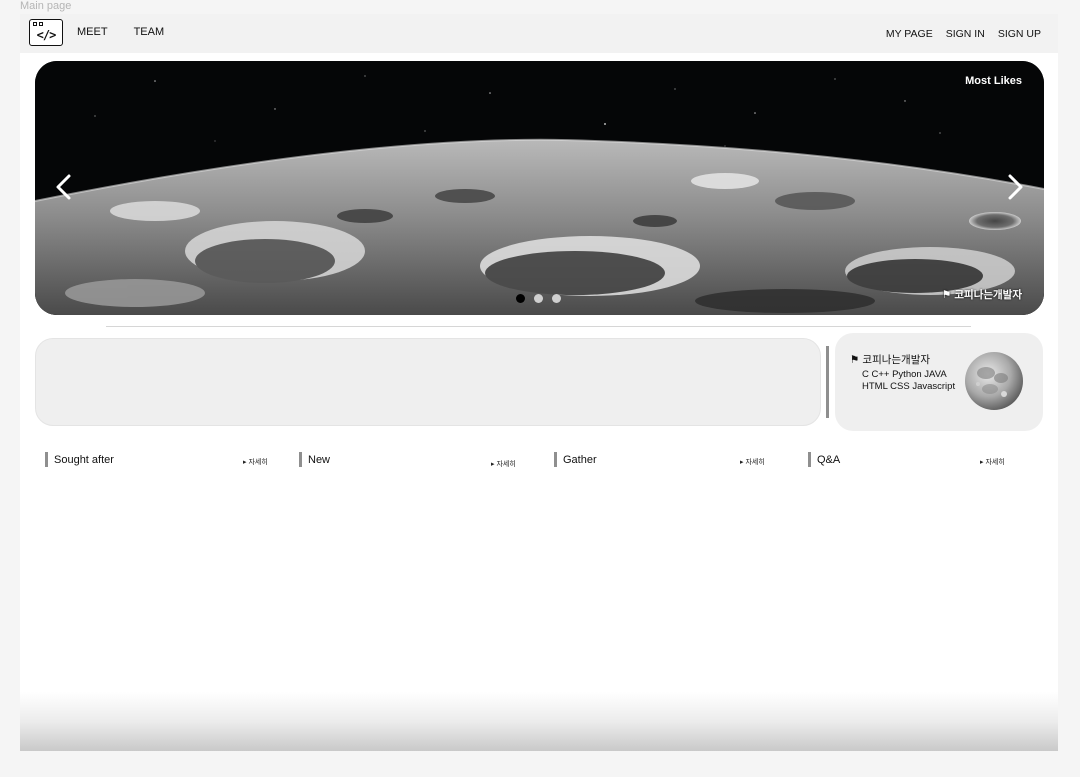 This screenshot has height=777, width=1080. I want to click on more-link-gather: ▸ 자세히, so click(752, 462).